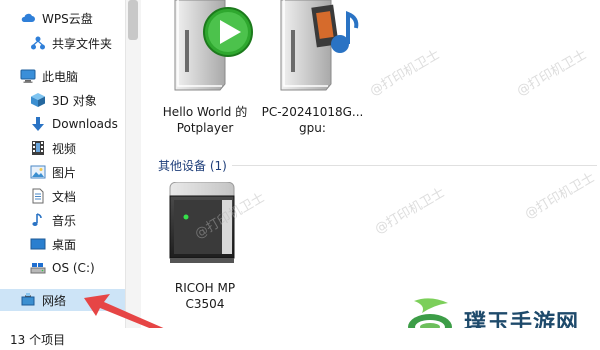 The image size is (600, 350). I want to click on device-name-line2: gpu:, so click(312, 128).